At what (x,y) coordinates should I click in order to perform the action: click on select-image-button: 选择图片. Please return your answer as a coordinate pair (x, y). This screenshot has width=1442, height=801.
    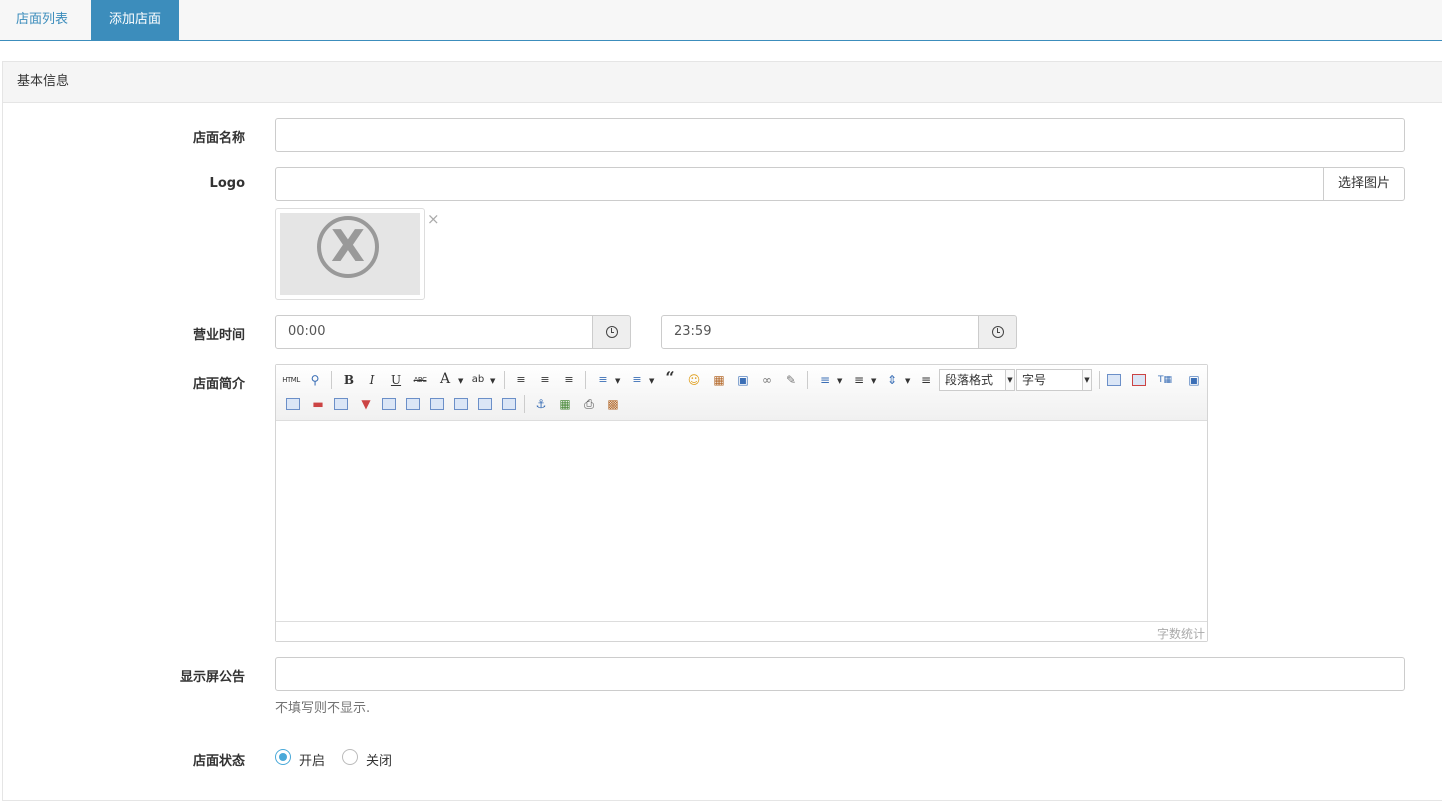
    Looking at the image, I should click on (1364, 184).